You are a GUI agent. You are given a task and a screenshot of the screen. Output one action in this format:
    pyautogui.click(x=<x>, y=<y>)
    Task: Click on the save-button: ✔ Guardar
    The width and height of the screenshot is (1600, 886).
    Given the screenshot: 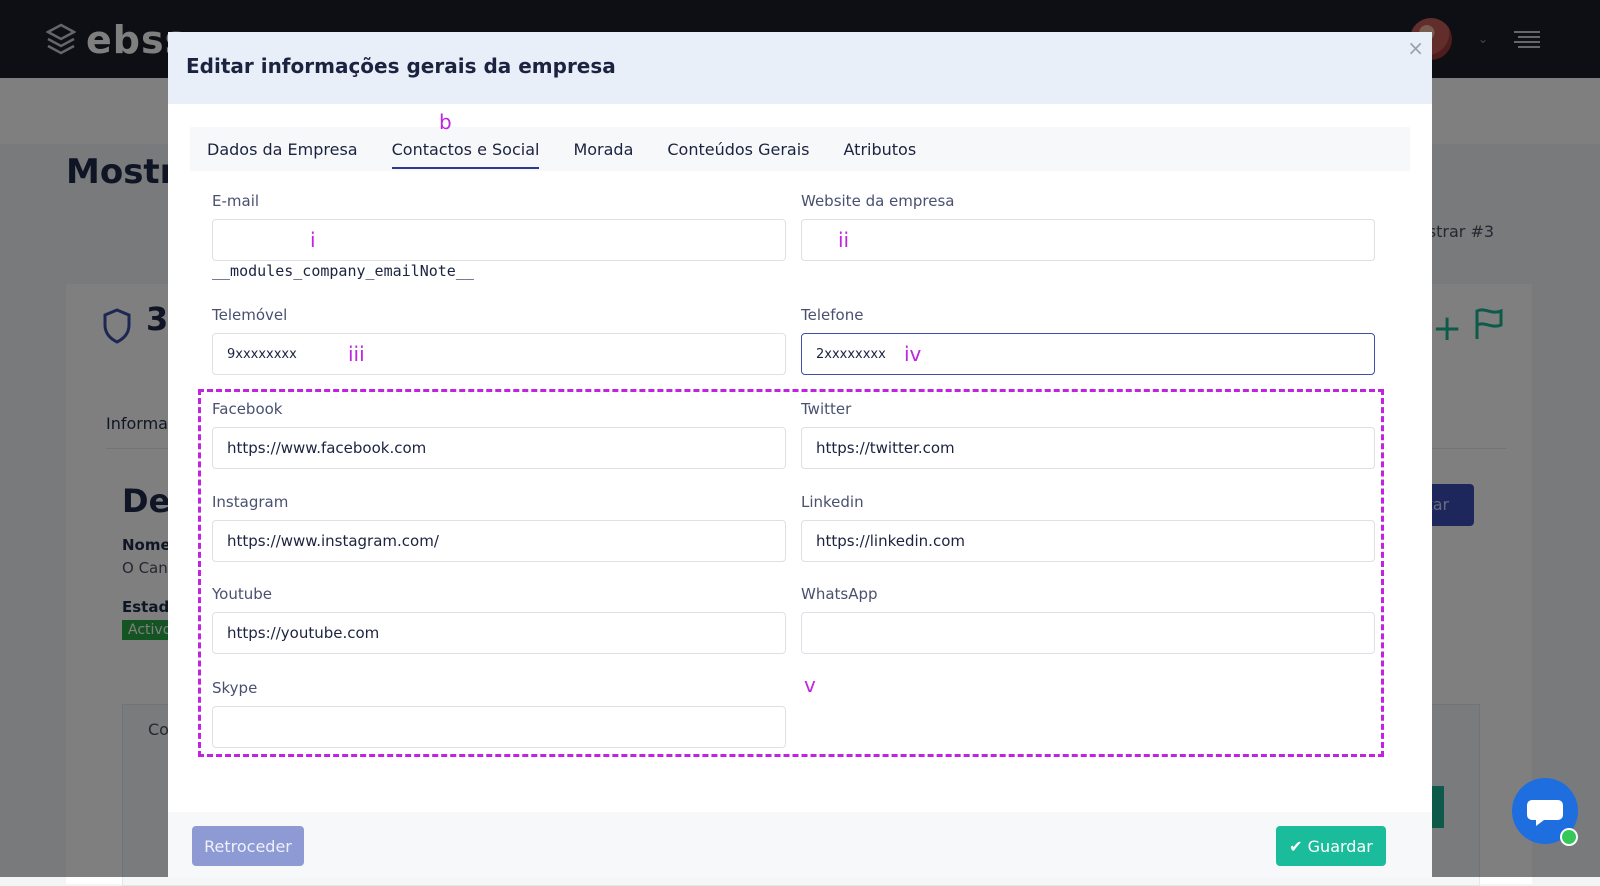 What is the action you would take?
    pyautogui.click(x=1331, y=846)
    